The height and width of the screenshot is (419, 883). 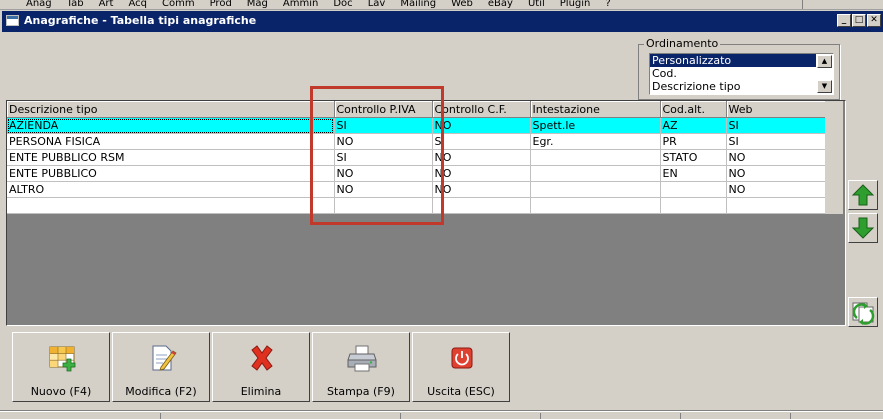 I want to click on ordinamento-option-personalizzato: Personalizzato, so click(x=733, y=60).